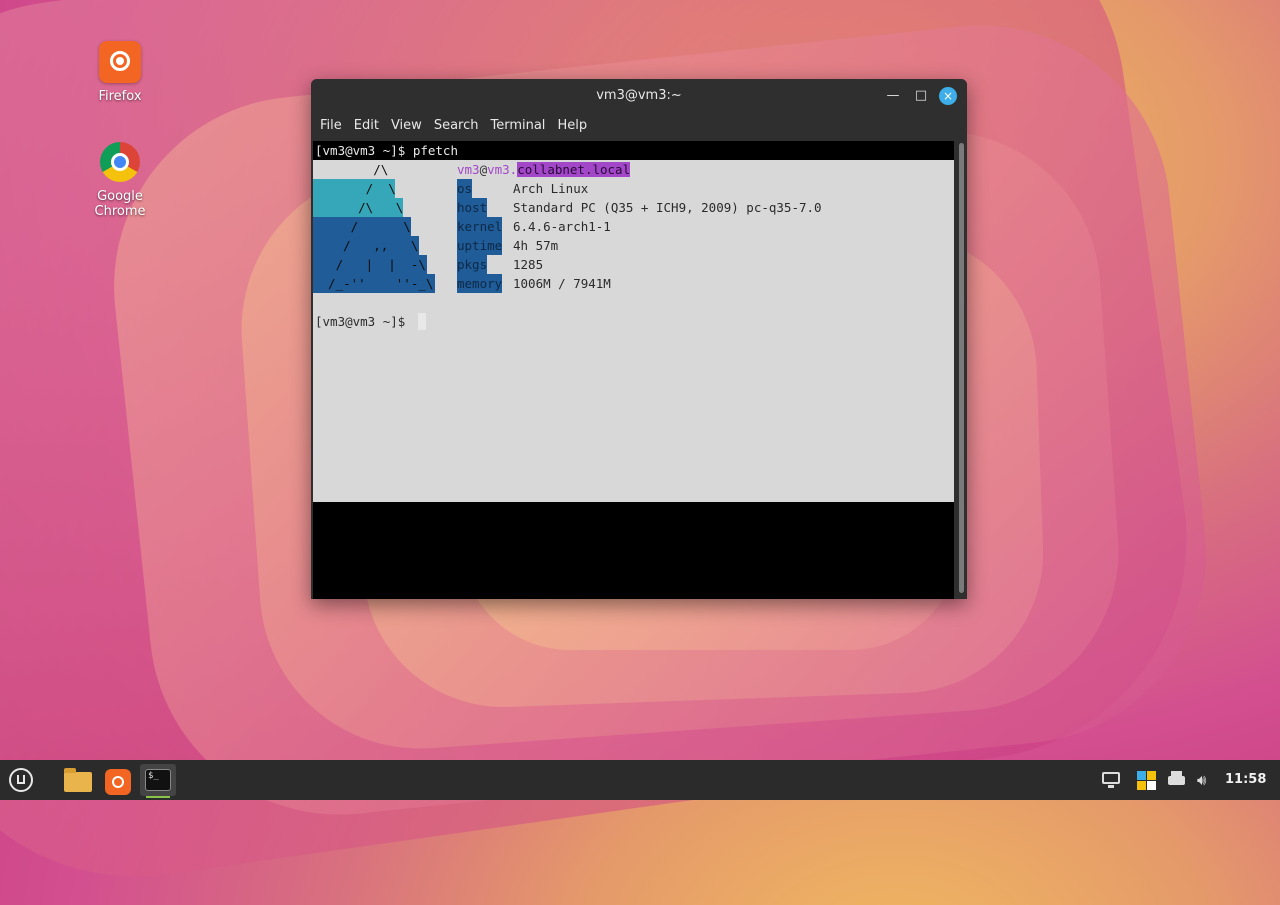  I want to click on menubar: File Edit View Search Terminal Help, so click(639, 126).